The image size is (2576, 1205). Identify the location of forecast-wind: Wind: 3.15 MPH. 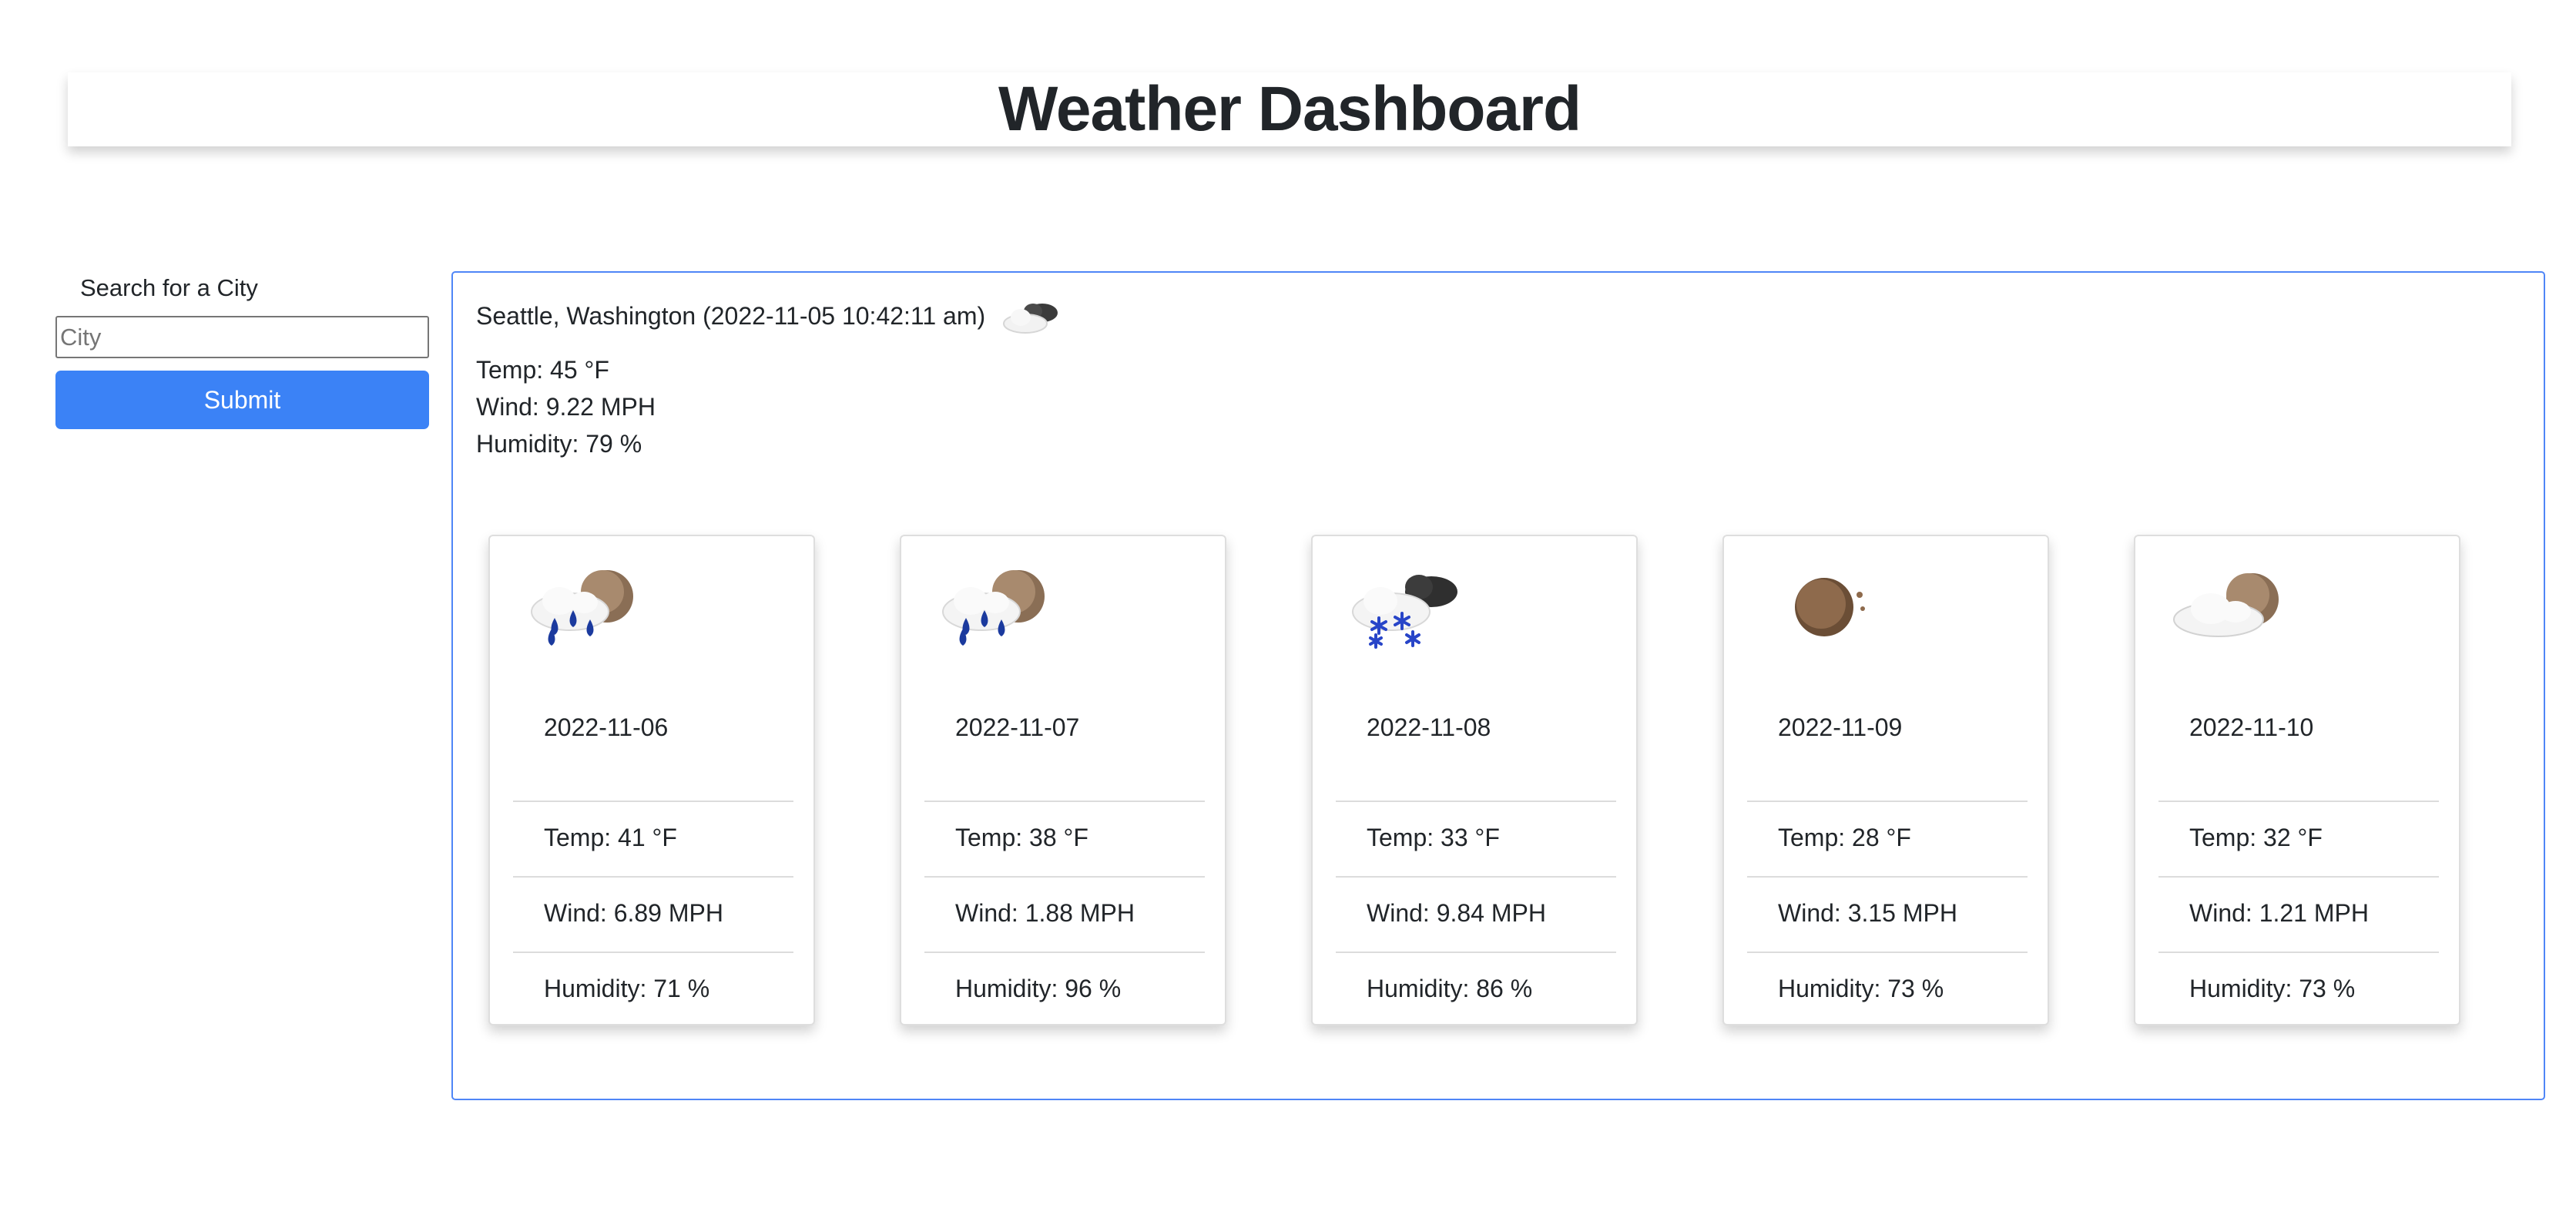
(1867, 913).